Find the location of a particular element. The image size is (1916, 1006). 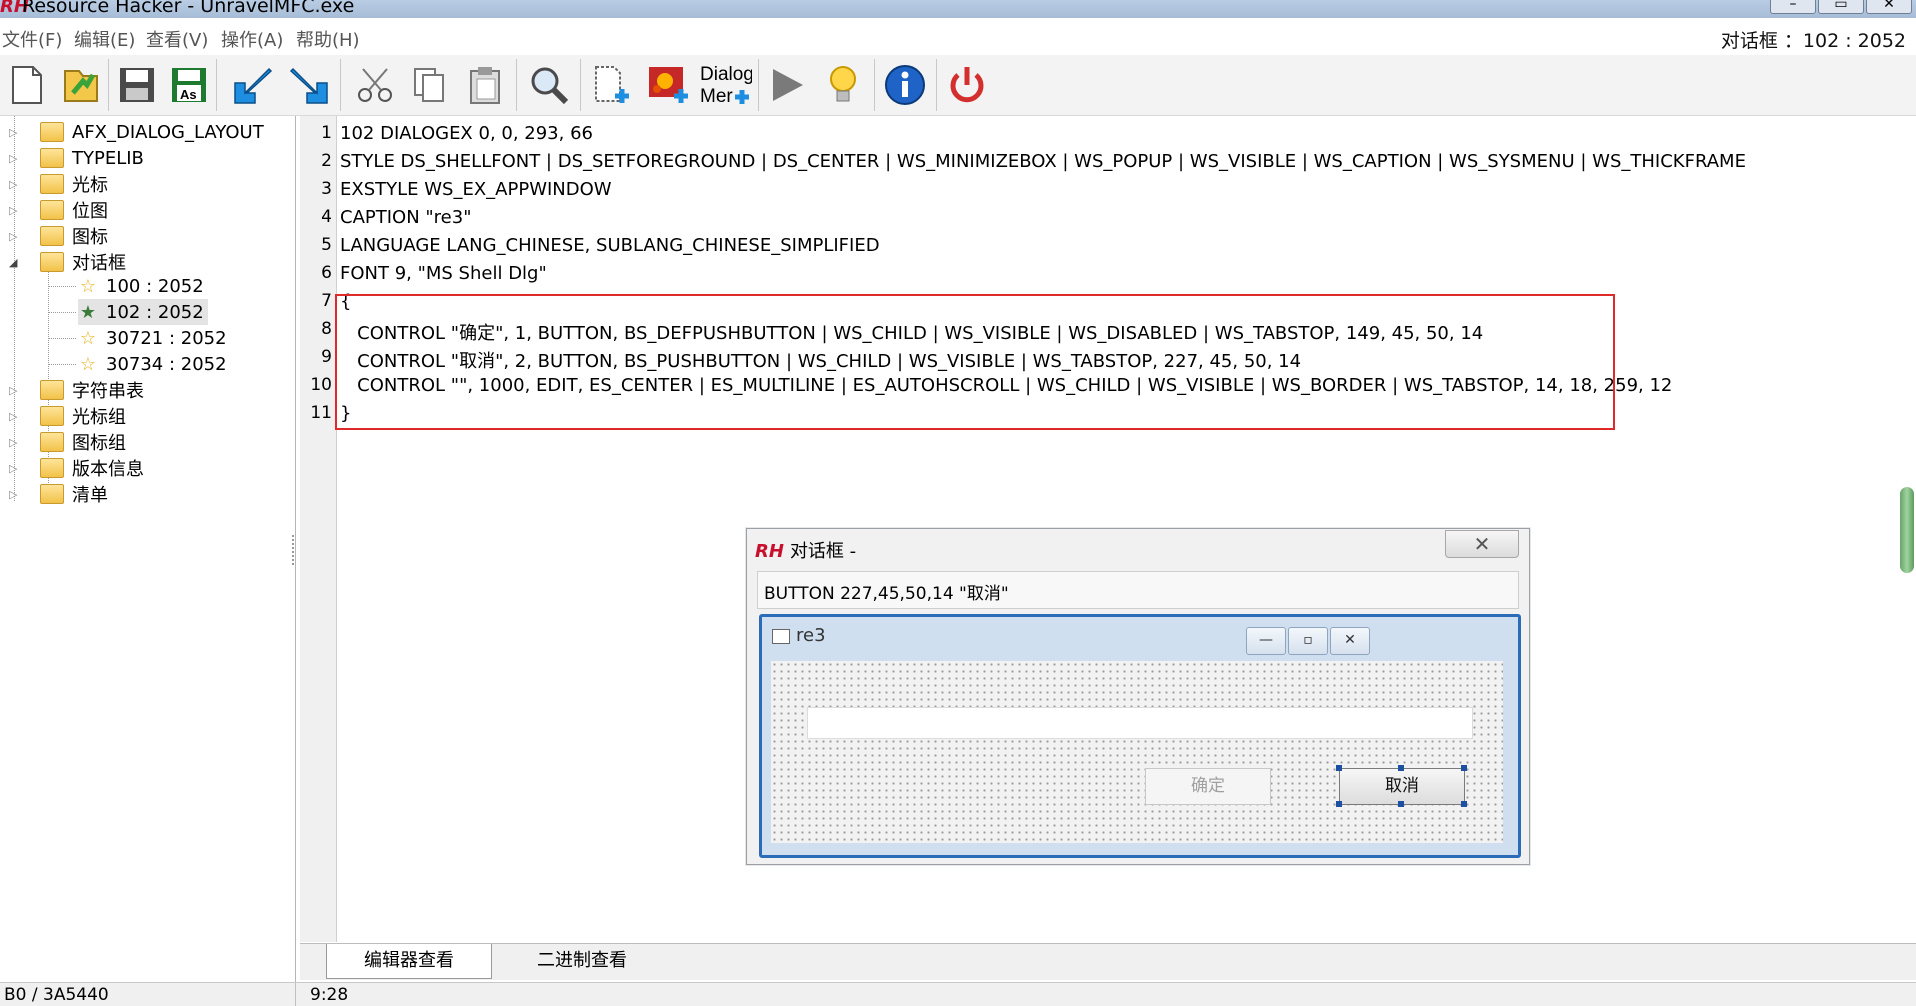

menu-edit: 编辑(E) is located at coordinates (104, 39).